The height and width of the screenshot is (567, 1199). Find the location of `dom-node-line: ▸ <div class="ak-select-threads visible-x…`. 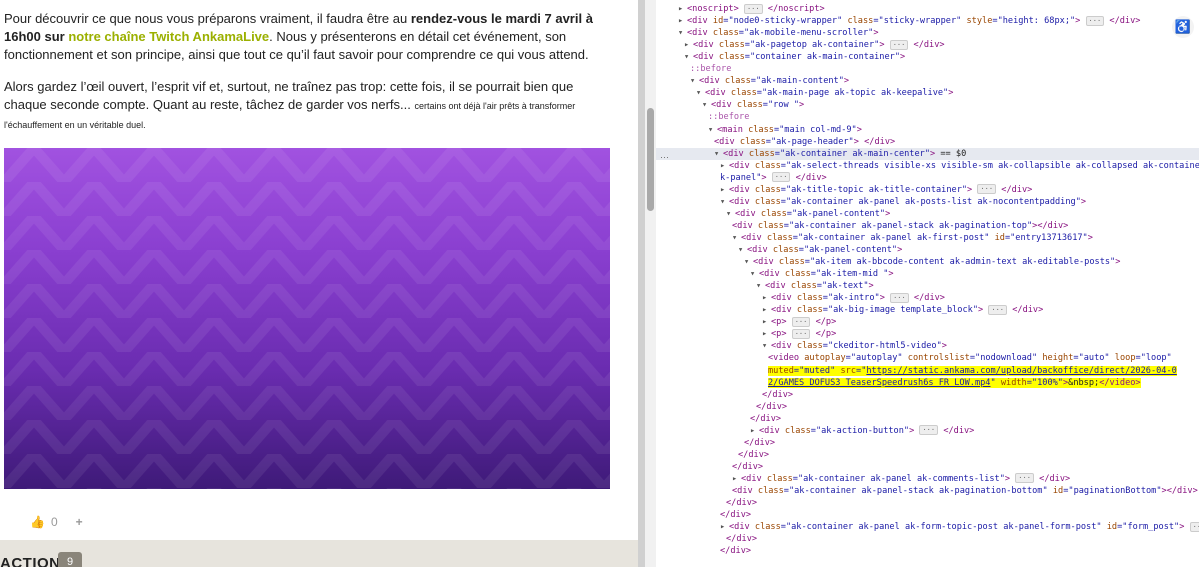

dom-node-line: ▸ <div class="ak-select-threads visible-x… is located at coordinates (927, 166).